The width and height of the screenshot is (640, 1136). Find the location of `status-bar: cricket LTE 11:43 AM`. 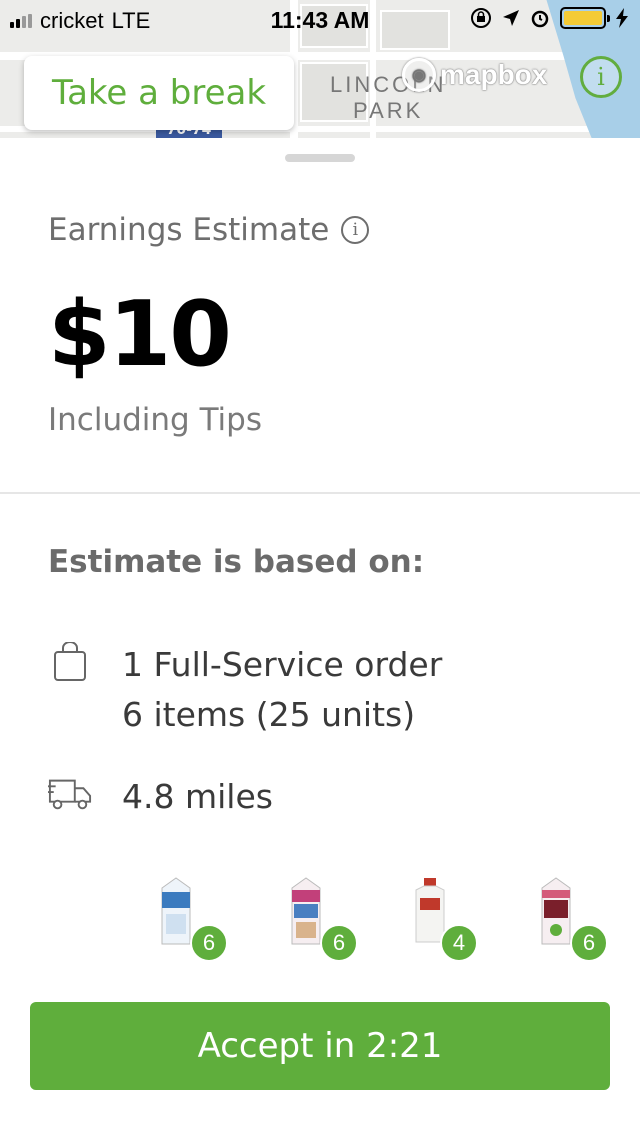

status-bar: cricket LTE 11:43 AM is located at coordinates (320, 20).